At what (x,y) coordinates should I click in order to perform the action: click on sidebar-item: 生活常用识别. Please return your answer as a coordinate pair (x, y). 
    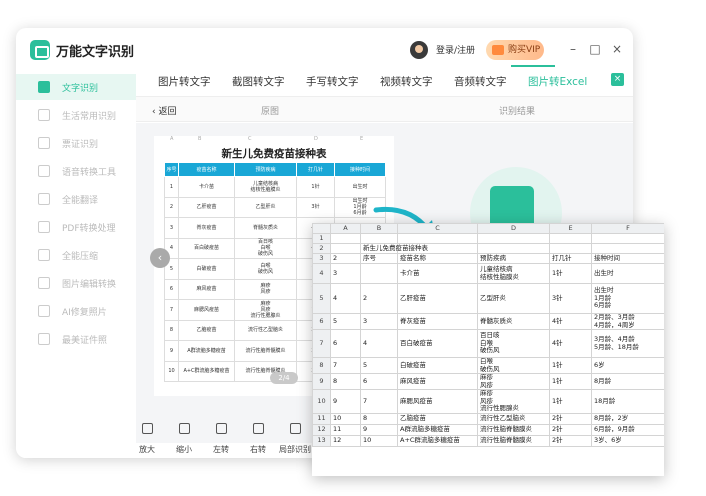
    Looking at the image, I should click on (76, 115).